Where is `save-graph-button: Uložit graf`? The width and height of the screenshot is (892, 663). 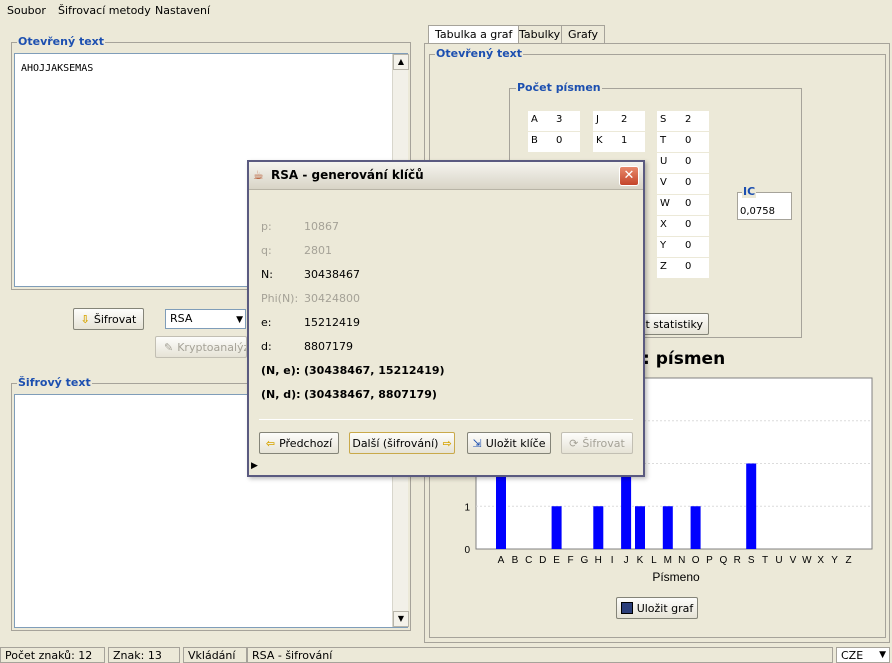
save-graph-button: Uložit graf is located at coordinates (657, 608).